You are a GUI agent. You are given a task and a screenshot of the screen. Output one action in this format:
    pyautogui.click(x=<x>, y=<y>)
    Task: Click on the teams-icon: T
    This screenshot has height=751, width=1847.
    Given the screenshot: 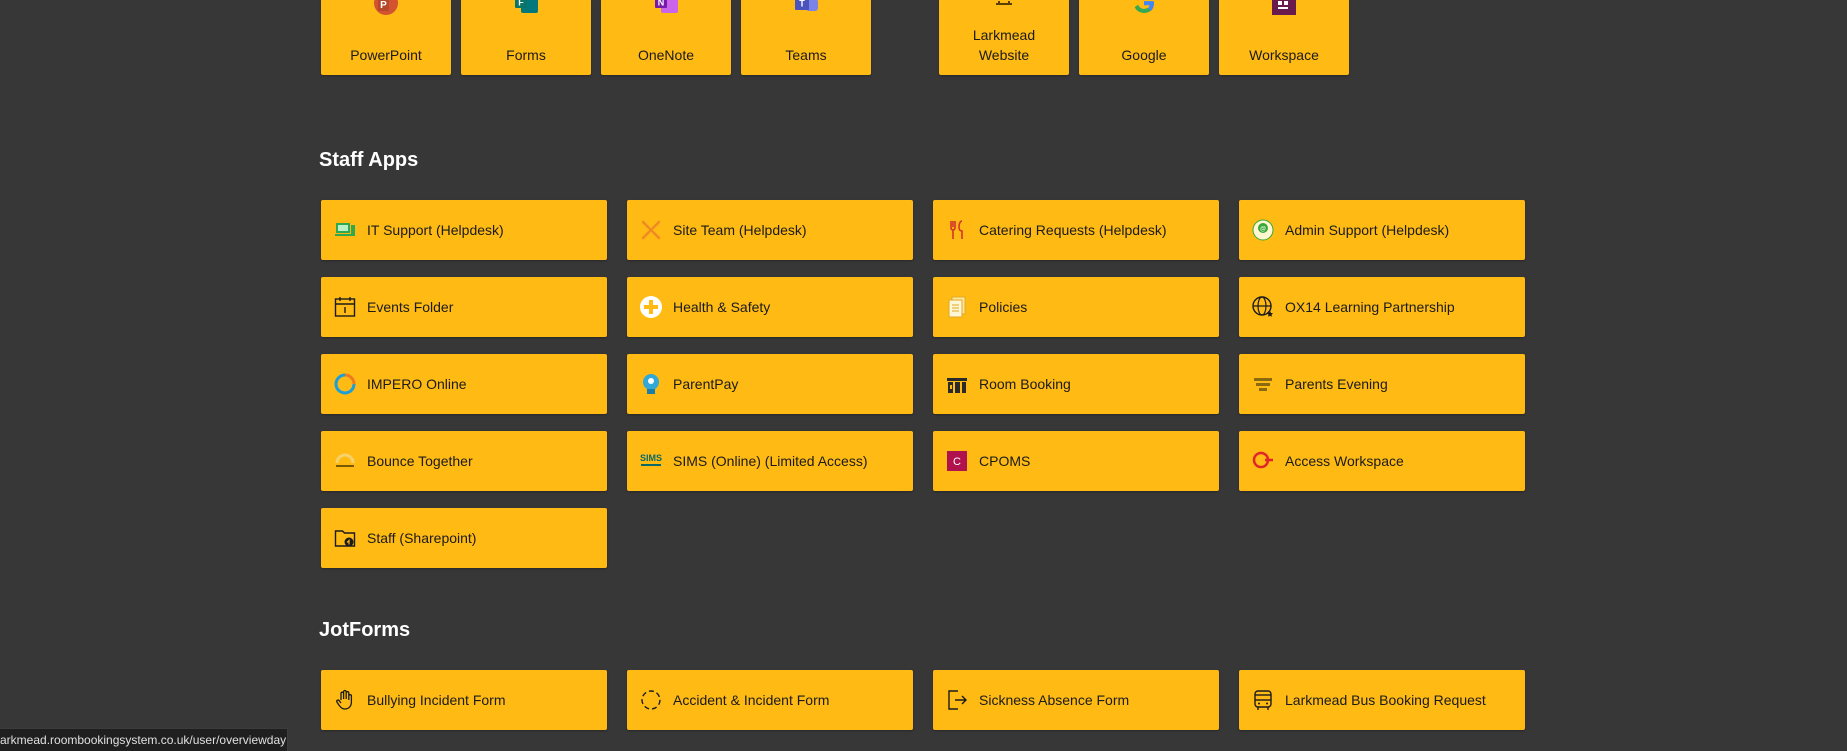 What is the action you would take?
    pyautogui.click(x=806, y=5)
    